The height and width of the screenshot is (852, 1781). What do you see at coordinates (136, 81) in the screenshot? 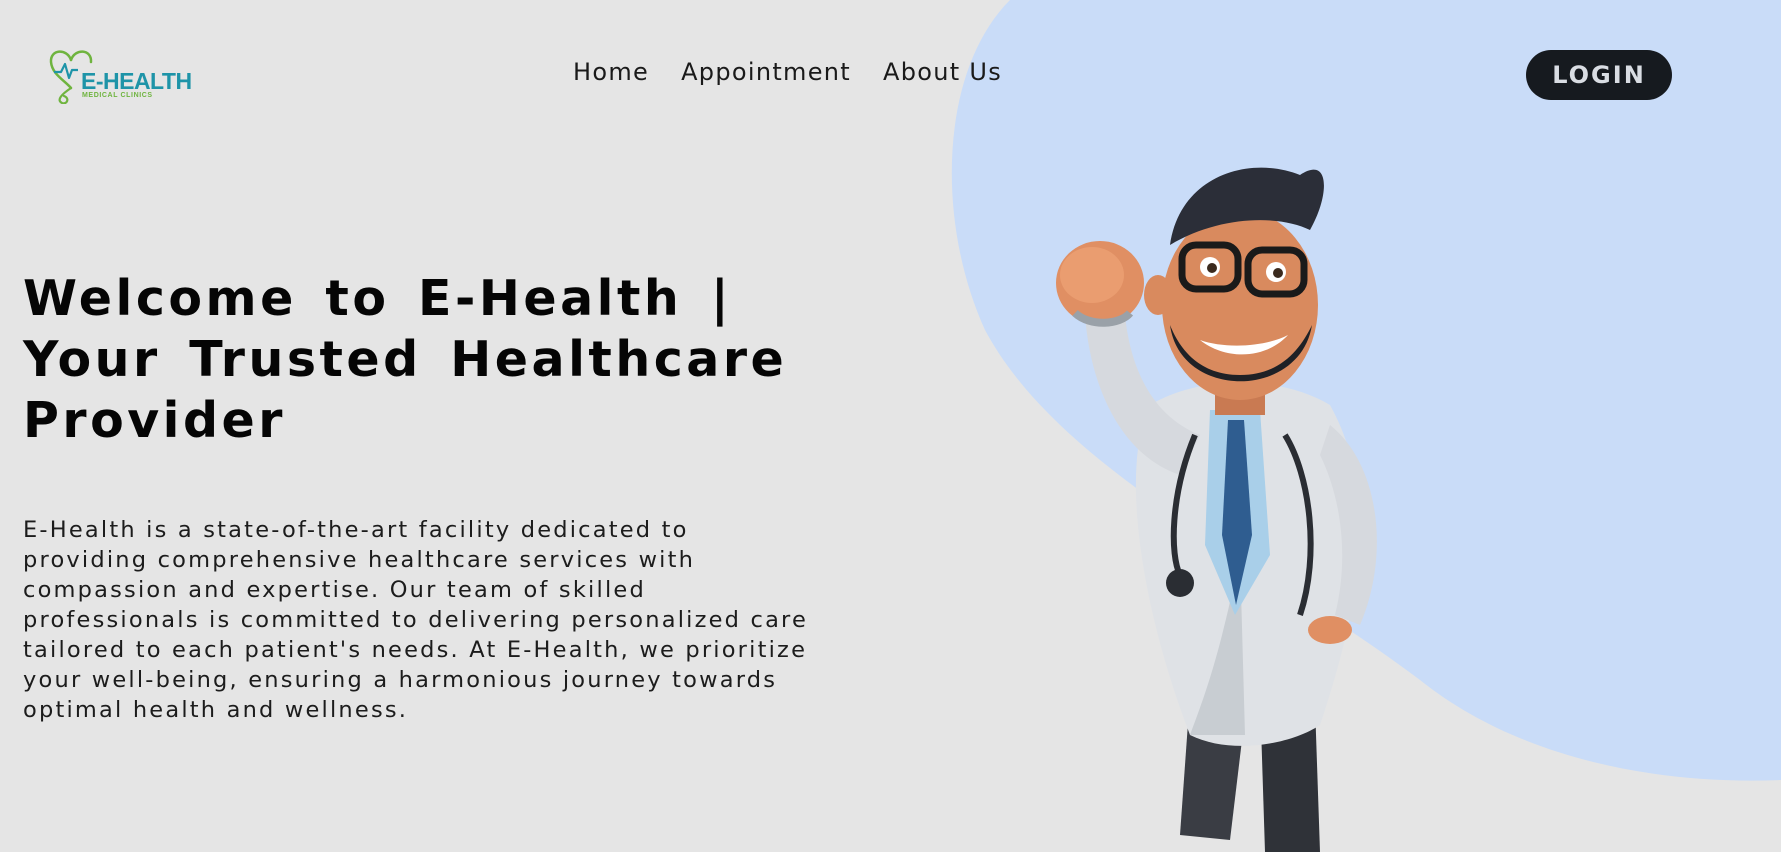
I see `logo-brand: E-HEALTH` at bounding box center [136, 81].